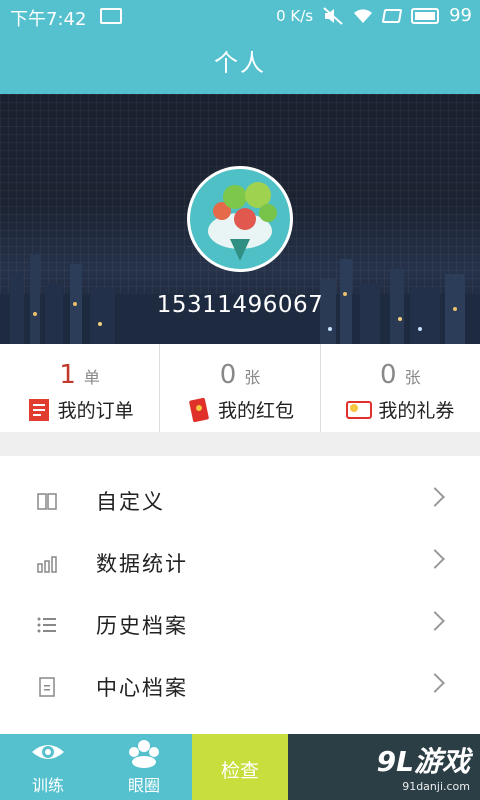  I want to click on status-bar: 下午7:42 0 K/s 99, so click(240, 16).